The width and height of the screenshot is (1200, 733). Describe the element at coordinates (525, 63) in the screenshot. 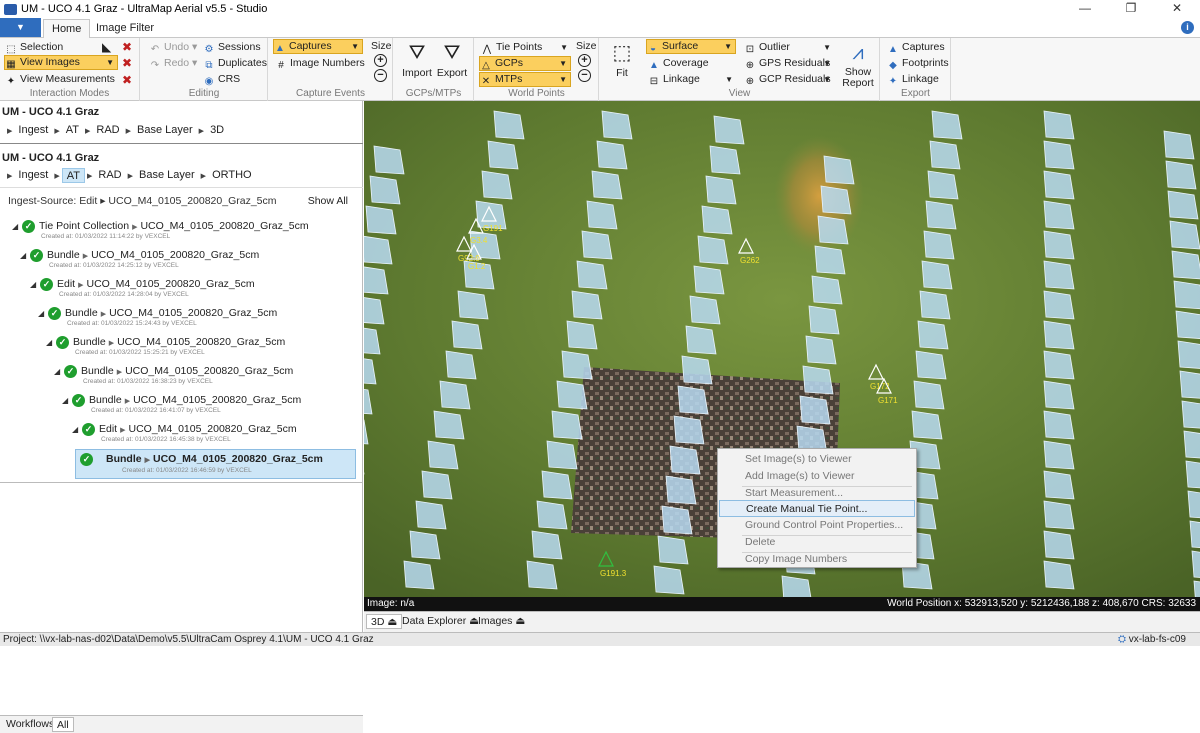

I see `gcps-toggle: △ GCPs ▼` at that location.